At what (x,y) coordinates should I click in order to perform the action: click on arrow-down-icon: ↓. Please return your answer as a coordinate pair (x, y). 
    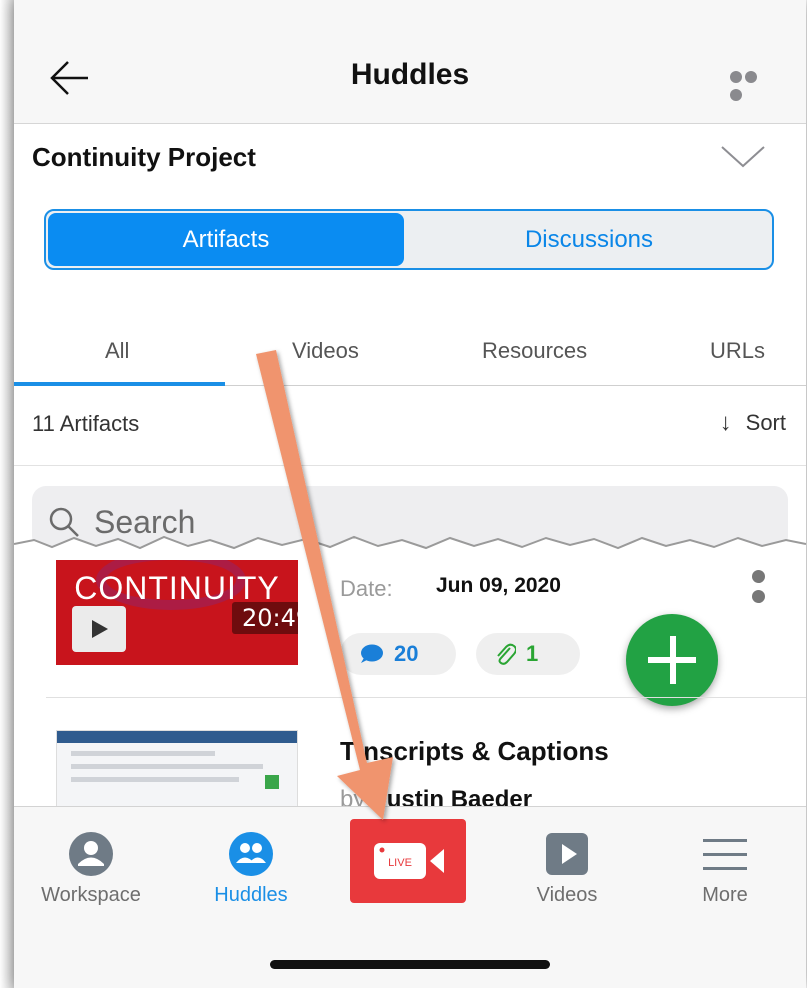
    Looking at the image, I should click on (725, 422).